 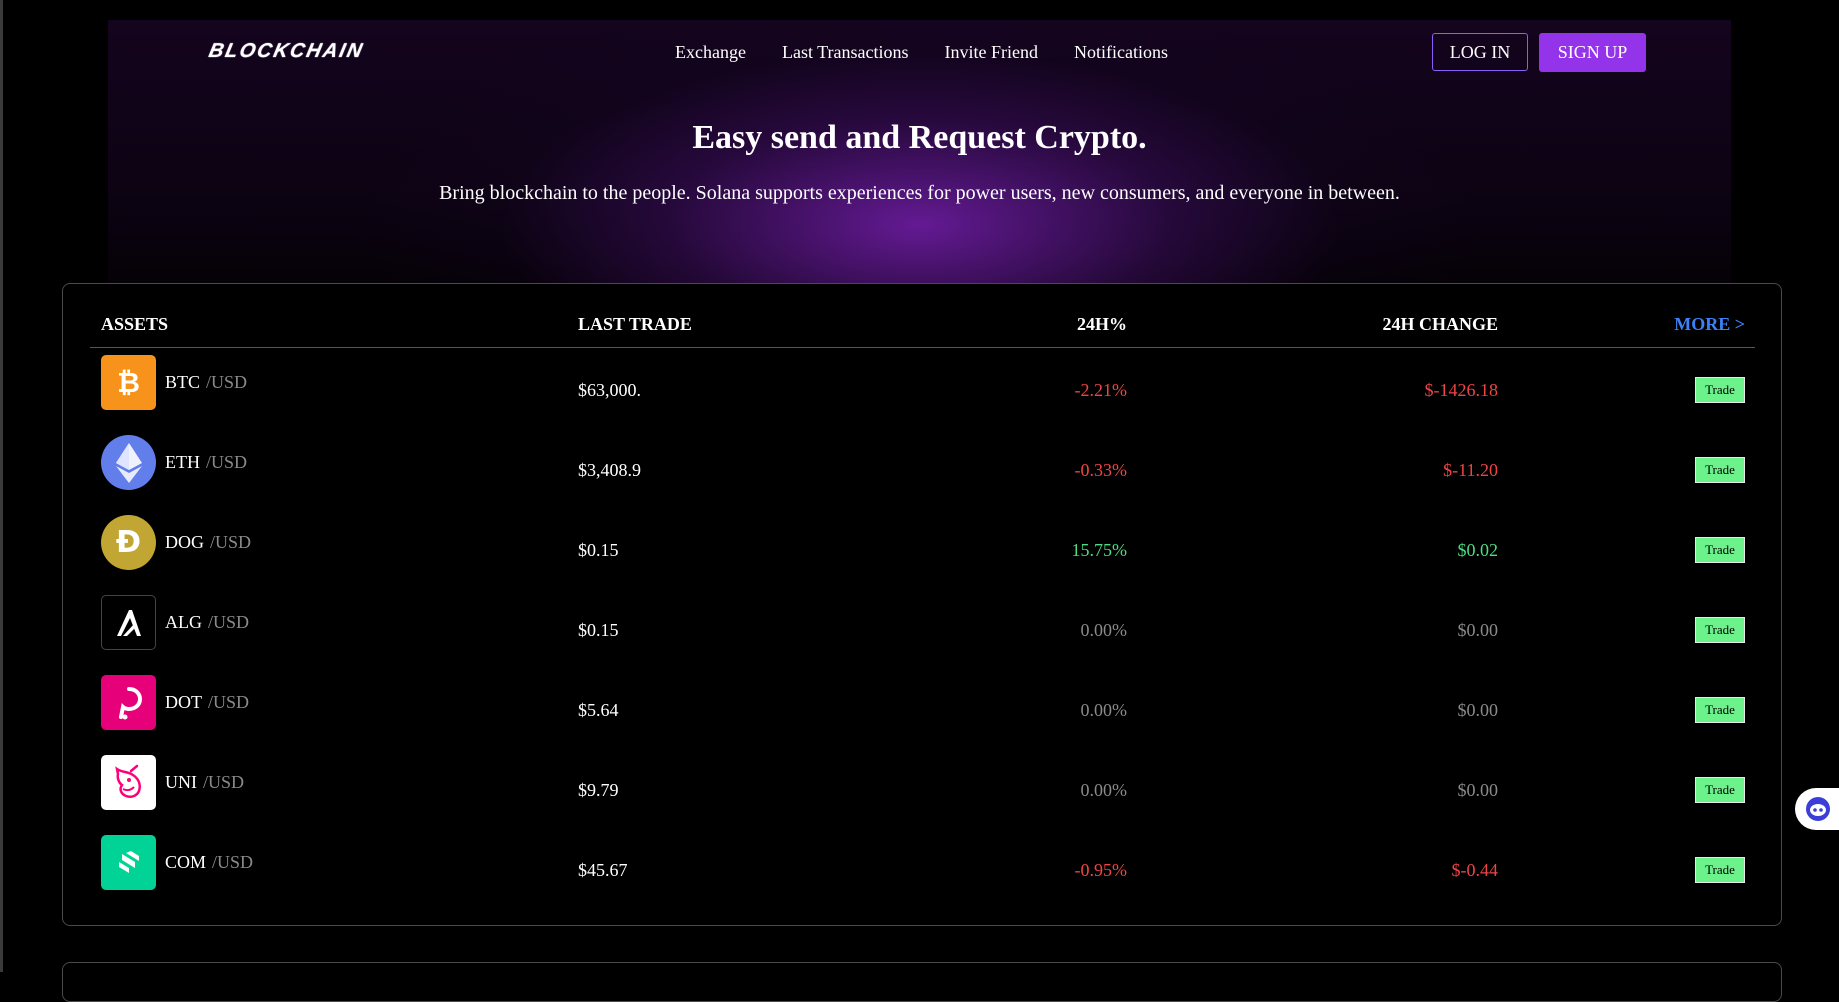 I want to click on nav-exchange: Exchange, so click(x=710, y=52).